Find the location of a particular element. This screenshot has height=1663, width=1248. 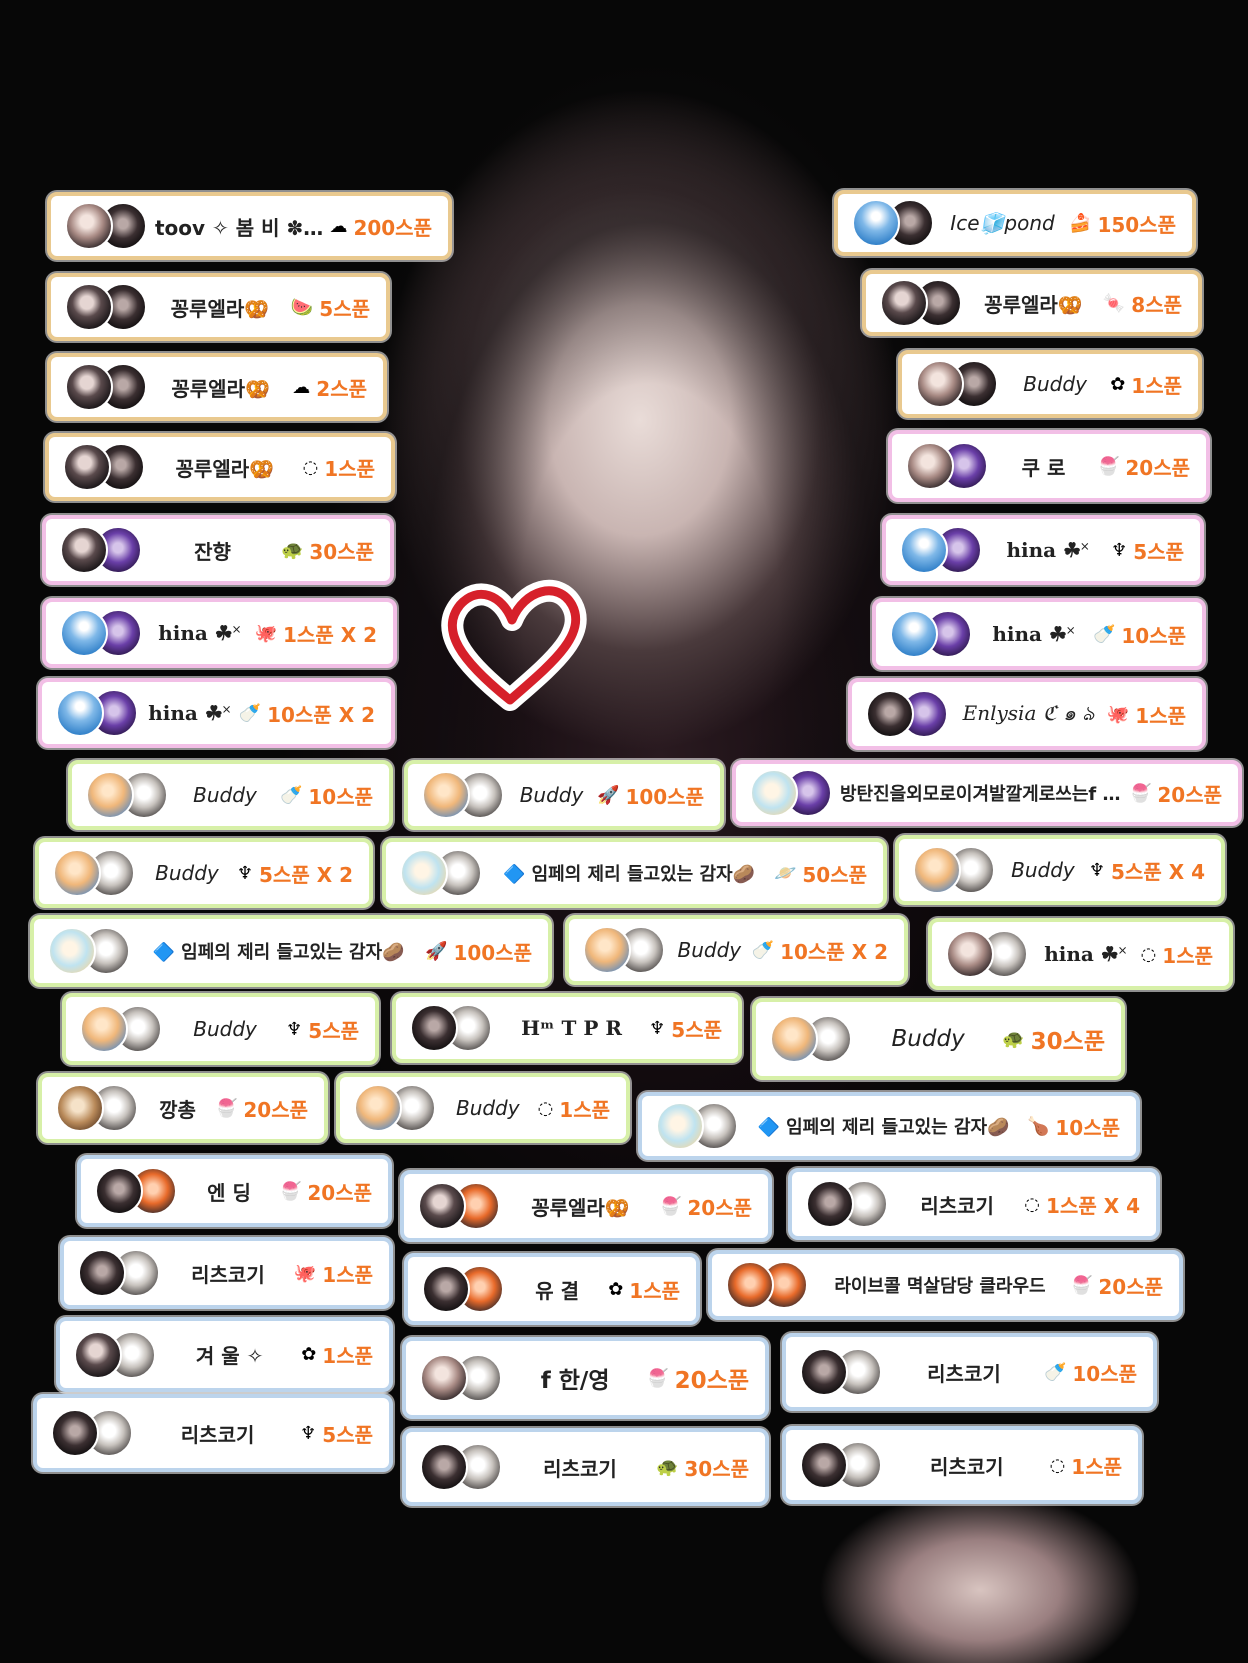

donation-badge: 깡총 🍧 20스푼 is located at coordinates (183, 1108).